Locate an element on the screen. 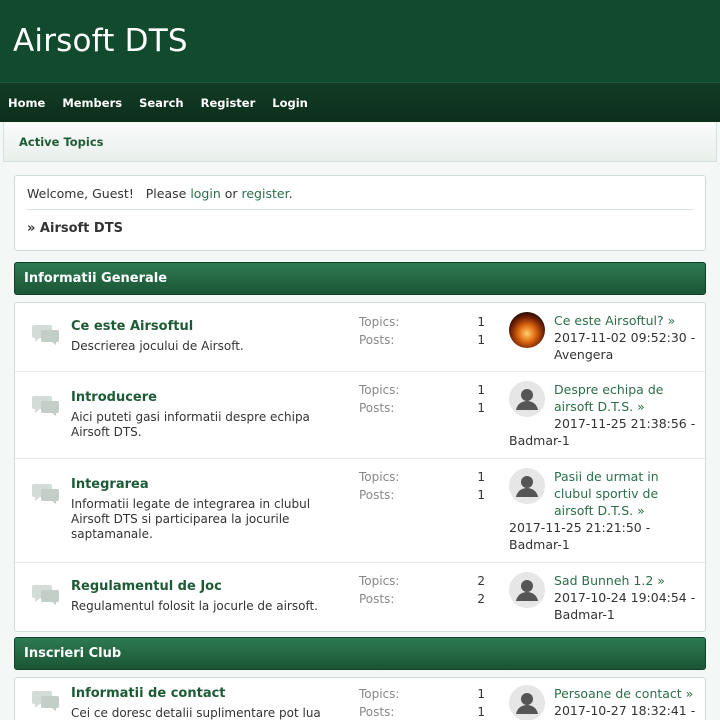  board-description: Descrierea jocului de Airsoft. is located at coordinates (157, 346).